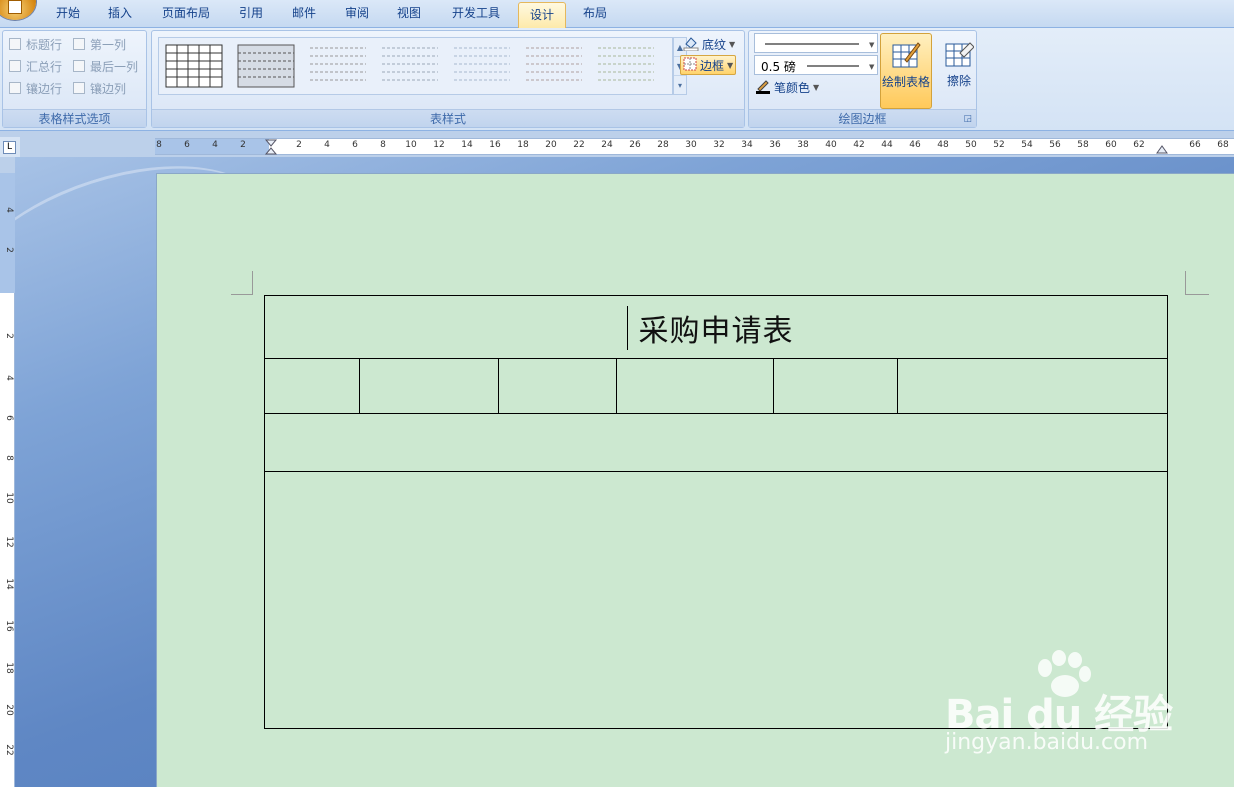  Describe the element at coordinates (680, 85) in the screenshot. I see `gallery-more-icon: ▾` at that location.